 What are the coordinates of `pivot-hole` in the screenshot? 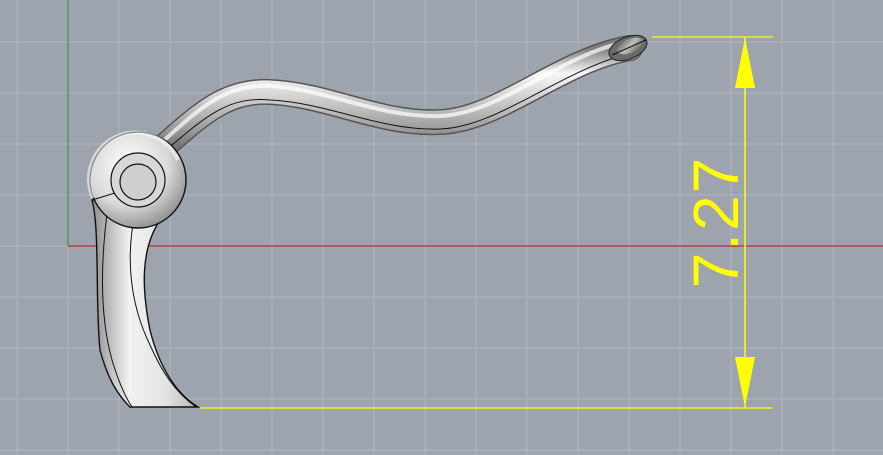 It's located at (138, 182).